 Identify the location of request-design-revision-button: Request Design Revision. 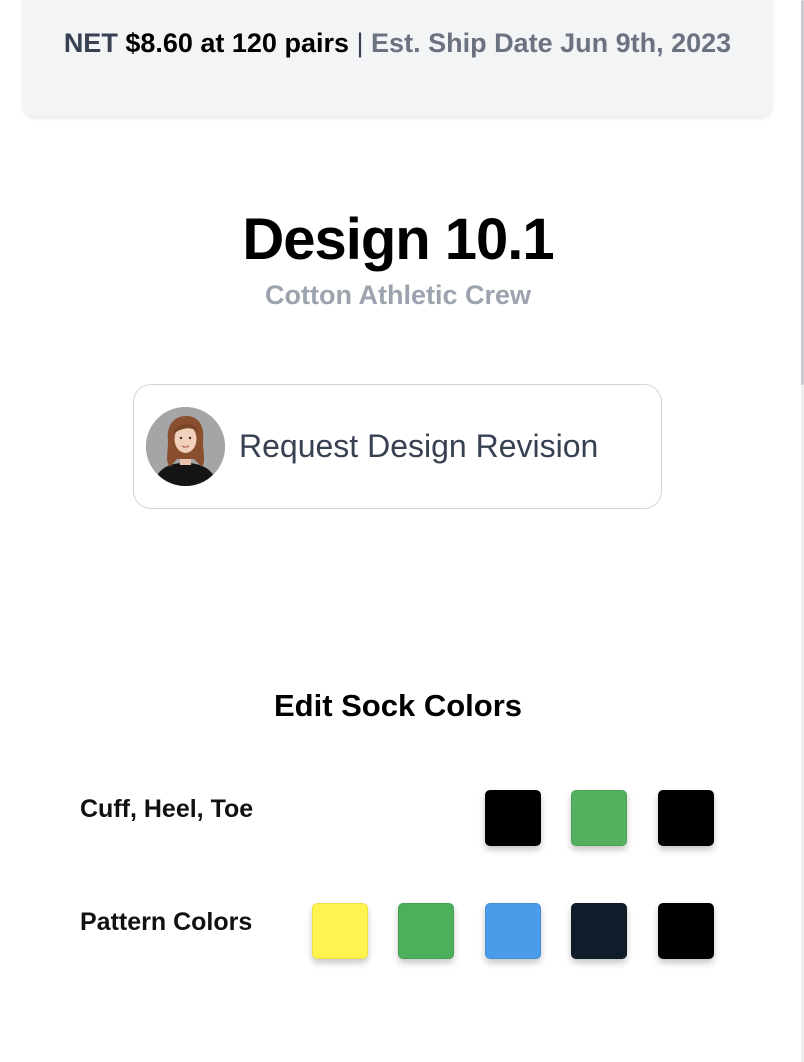
(397, 446).